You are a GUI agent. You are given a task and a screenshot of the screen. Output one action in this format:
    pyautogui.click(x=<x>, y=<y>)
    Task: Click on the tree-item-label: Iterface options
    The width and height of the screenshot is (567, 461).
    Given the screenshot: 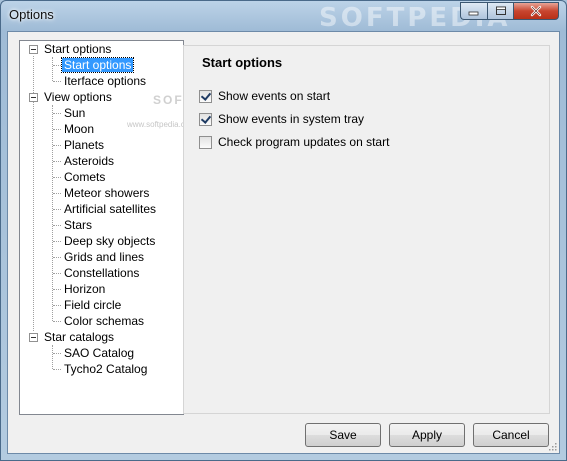 What is the action you would take?
    pyautogui.click(x=105, y=81)
    